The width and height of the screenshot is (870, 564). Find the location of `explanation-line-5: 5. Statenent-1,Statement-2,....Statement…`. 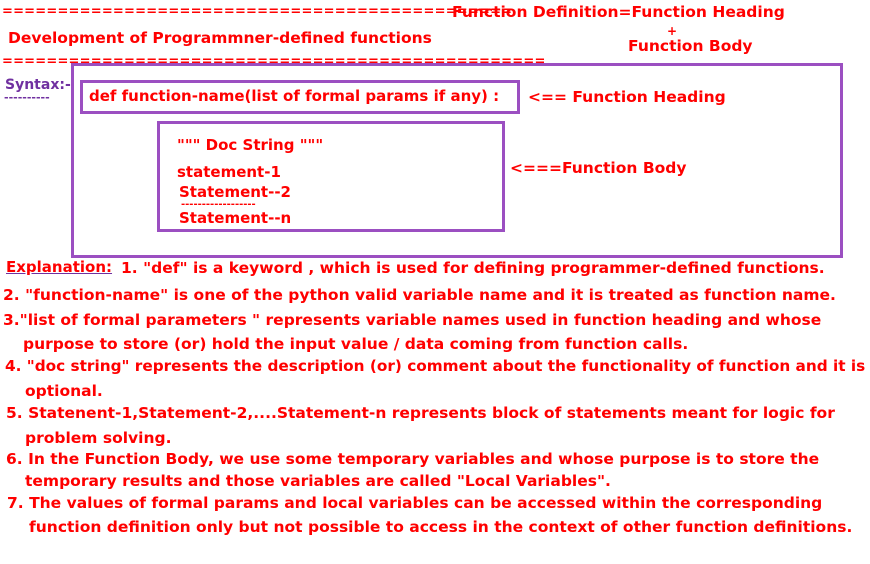

explanation-line-5: 5. Statenent-1,Statement-2,....Statement… is located at coordinates (420, 413).